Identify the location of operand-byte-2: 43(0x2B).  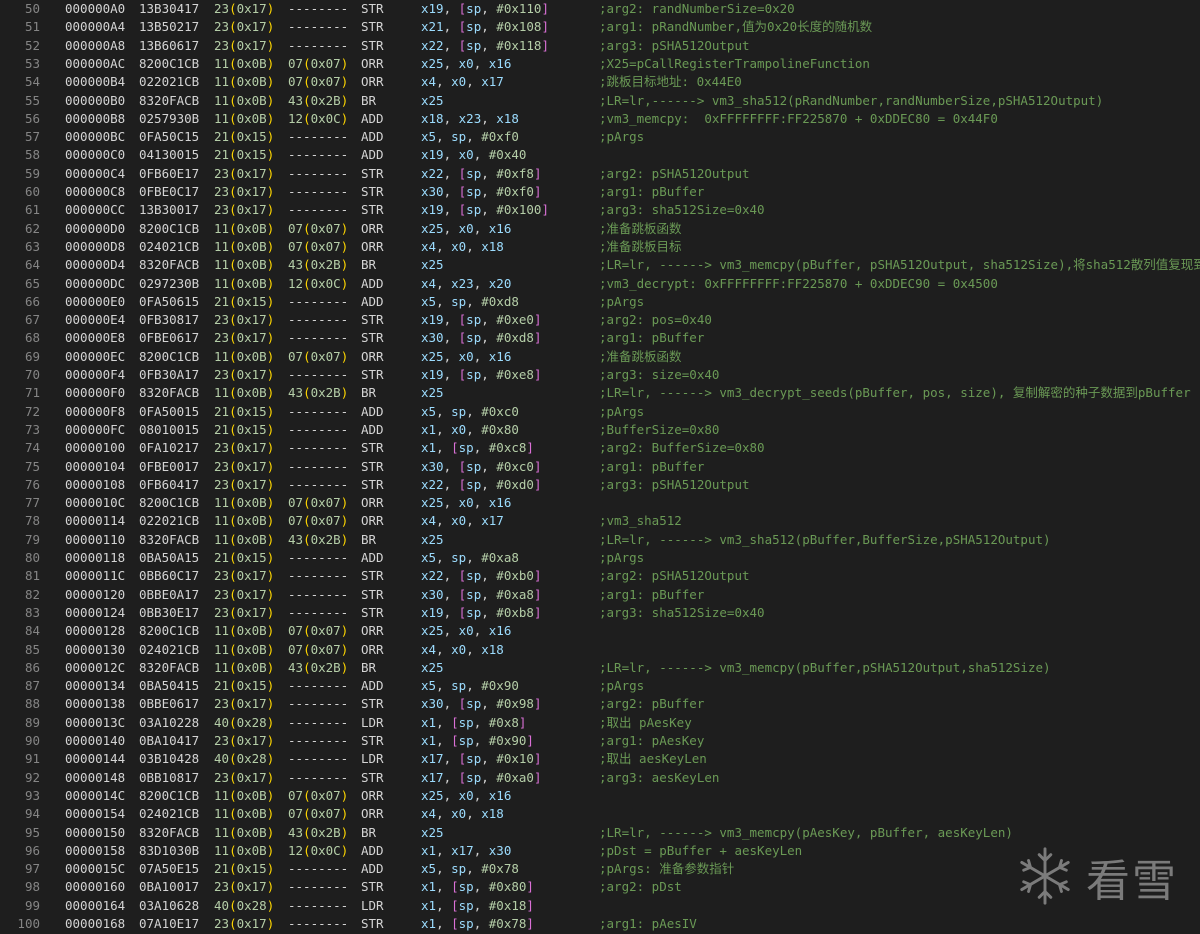
(318, 393).